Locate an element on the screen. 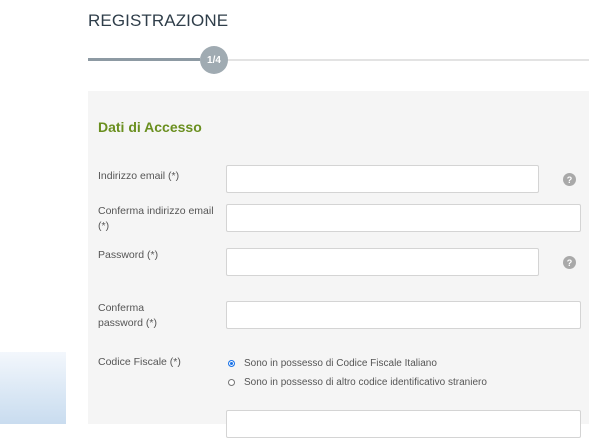  email-confirm-row: Conferma indirizzo email (*) is located at coordinates (338, 220).